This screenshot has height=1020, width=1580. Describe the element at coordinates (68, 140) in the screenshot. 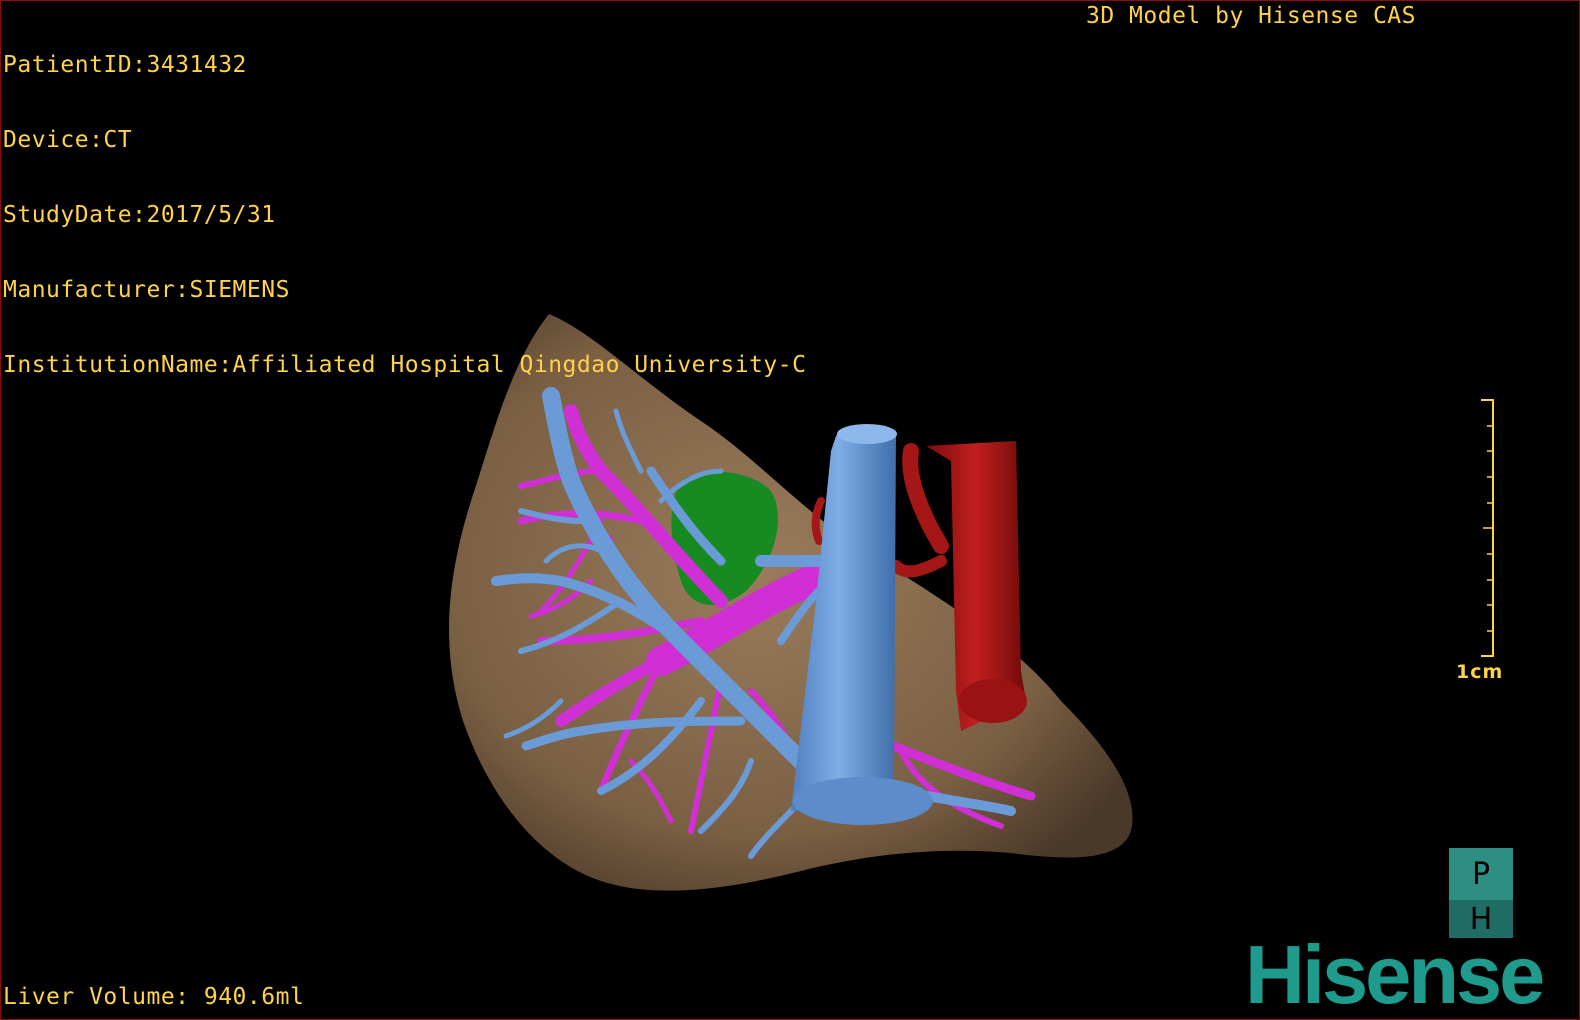

I see `device-label: Device:CT` at that location.